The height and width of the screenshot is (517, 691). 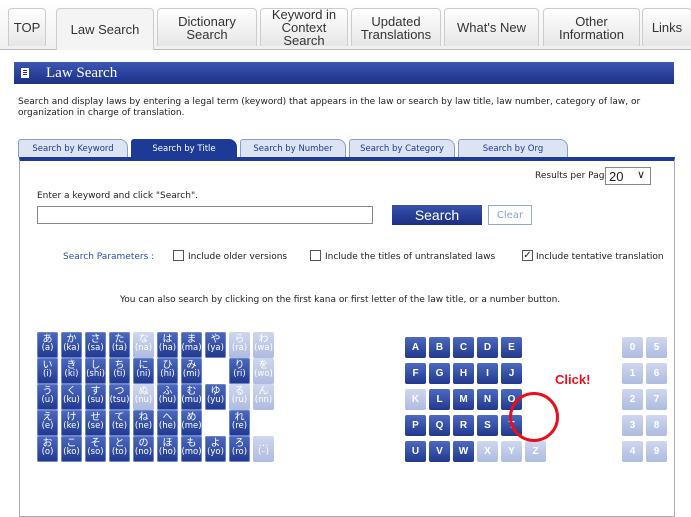 I want to click on kana-button: に (ni), so click(x=143, y=371).